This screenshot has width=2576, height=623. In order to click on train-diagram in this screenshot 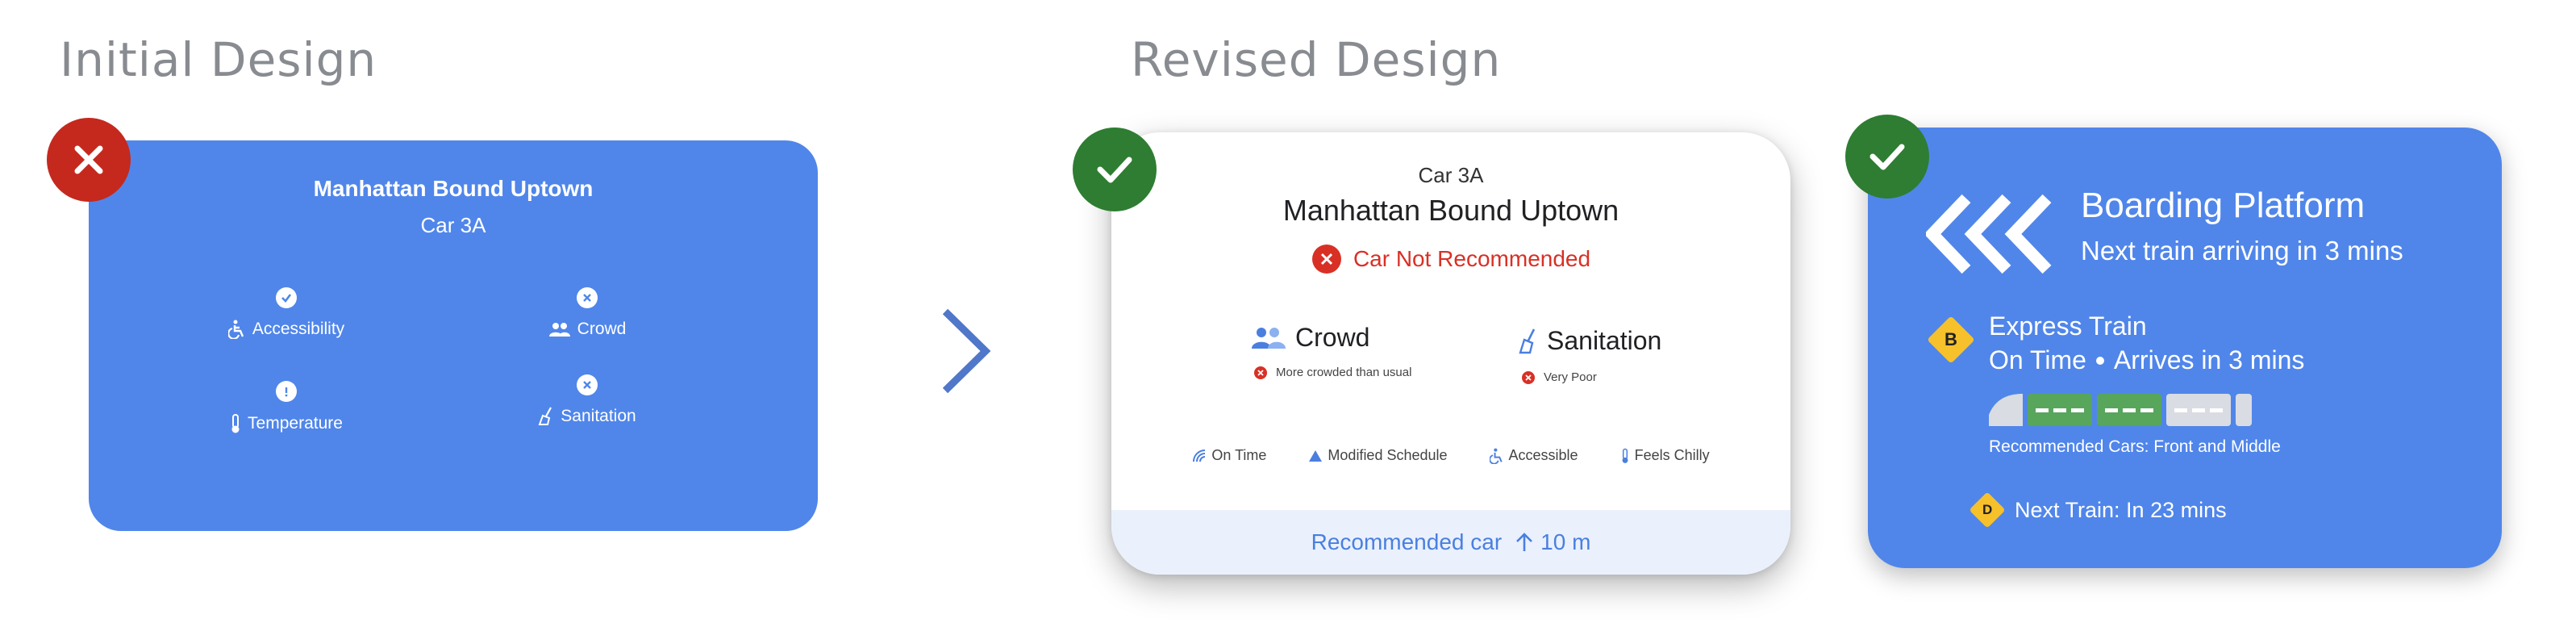, I will do `click(2120, 410)`.